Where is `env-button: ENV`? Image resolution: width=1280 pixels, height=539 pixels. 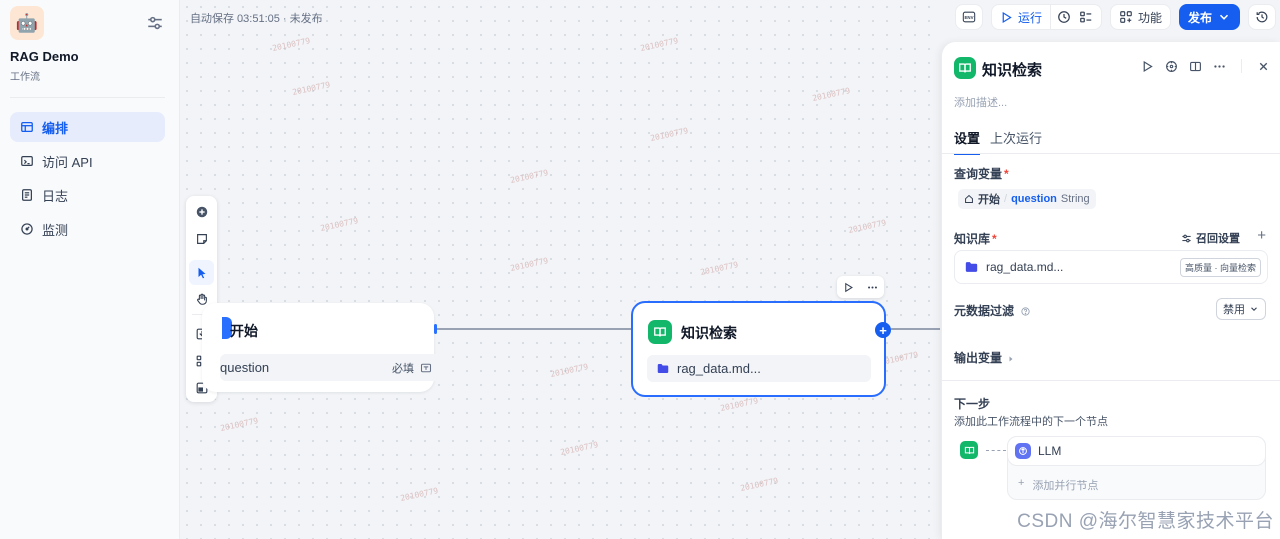 env-button: ENV is located at coordinates (969, 17).